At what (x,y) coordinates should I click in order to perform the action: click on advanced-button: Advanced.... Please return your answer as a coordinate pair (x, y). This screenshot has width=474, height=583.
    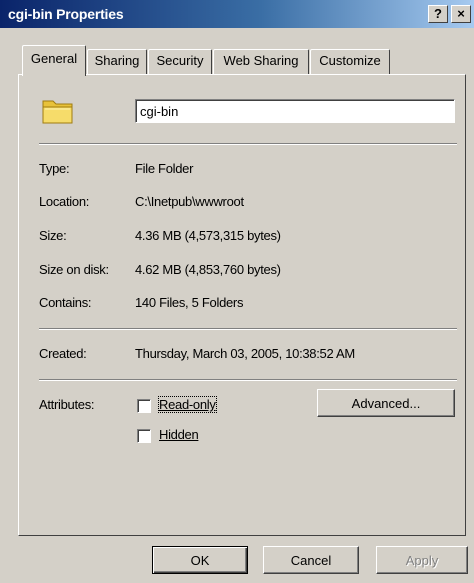
    Looking at the image, I should click on (386, 403).